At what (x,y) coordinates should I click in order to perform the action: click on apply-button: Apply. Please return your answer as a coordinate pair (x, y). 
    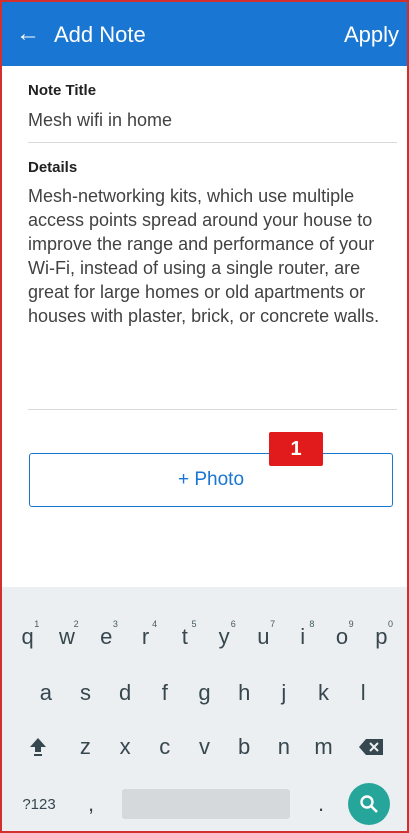
    Looking at the image, I should click on (371, 35).